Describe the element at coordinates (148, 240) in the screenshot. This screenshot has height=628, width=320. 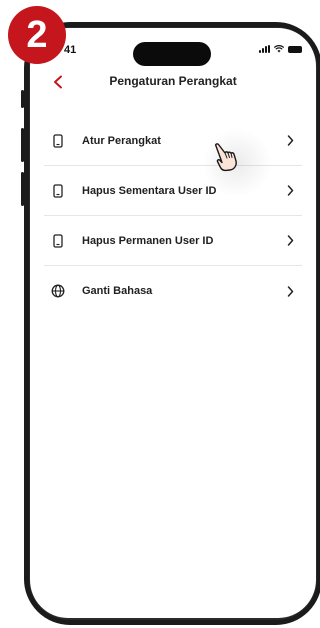
I see `menu-item-label: Hapus Permanen User ID` at that location.